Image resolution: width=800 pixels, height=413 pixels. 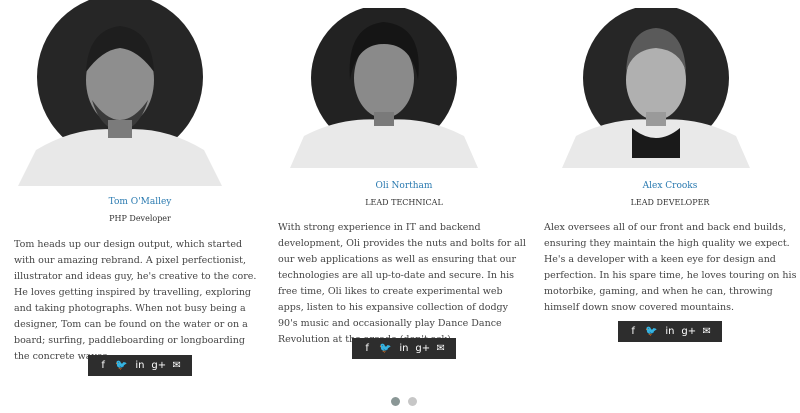 I want to click on member-role: LEAD TECHNICAL, so click(x=404, y=202).